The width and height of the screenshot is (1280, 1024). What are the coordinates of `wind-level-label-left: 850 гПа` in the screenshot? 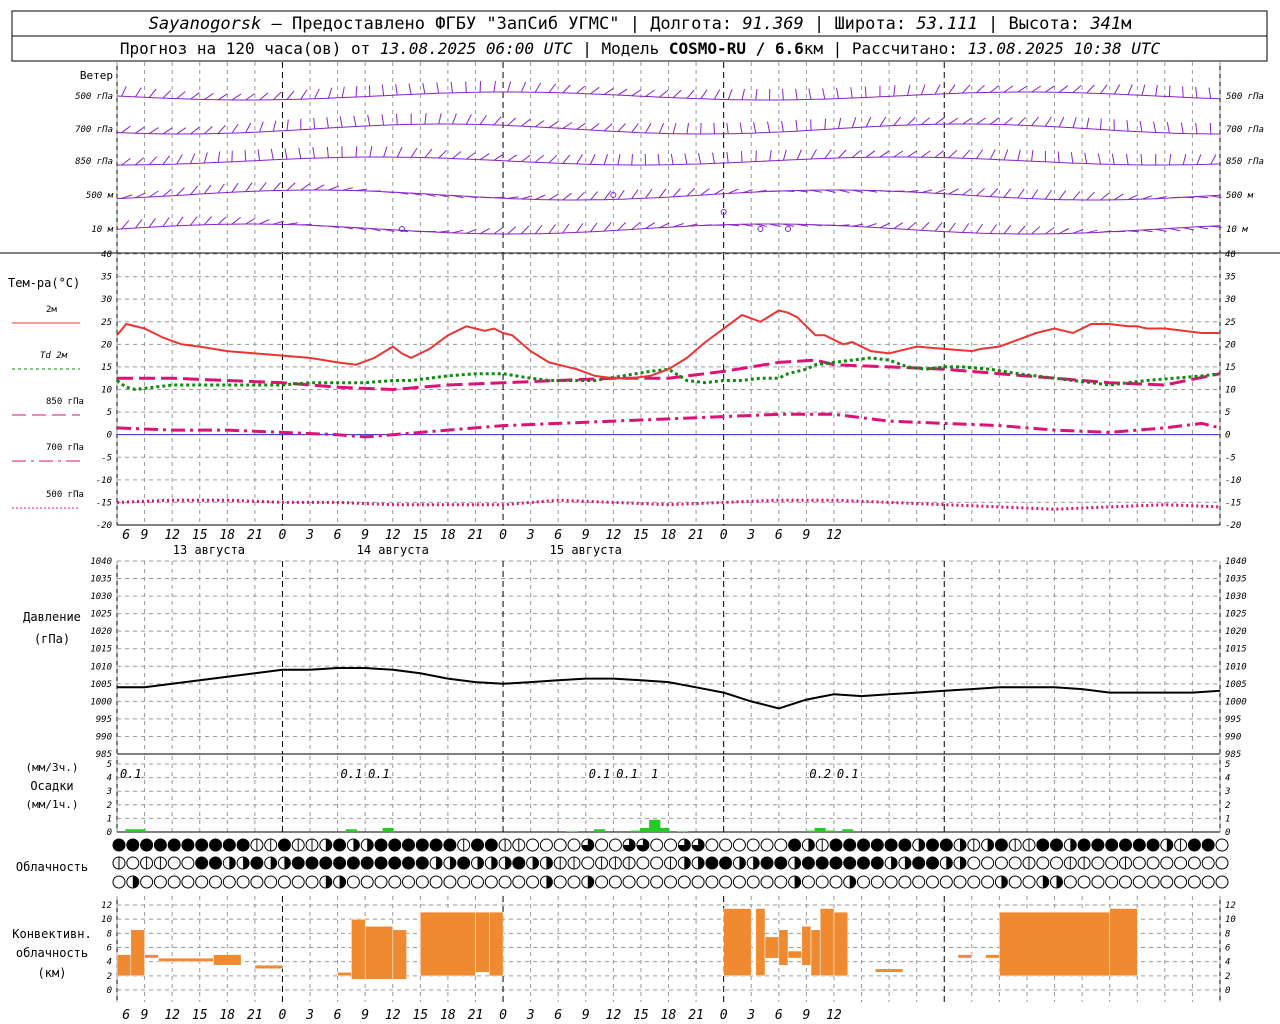 It's located at (94, 162).